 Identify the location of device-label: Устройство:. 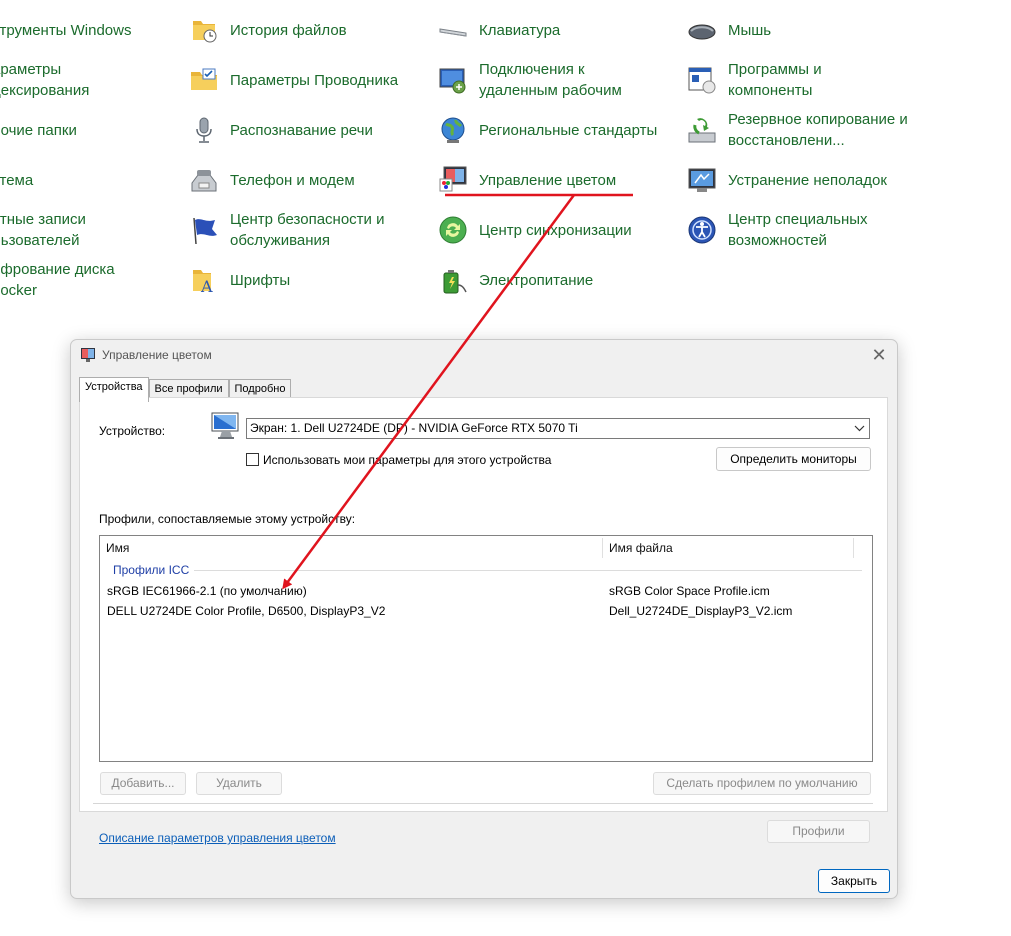
(132, 431).